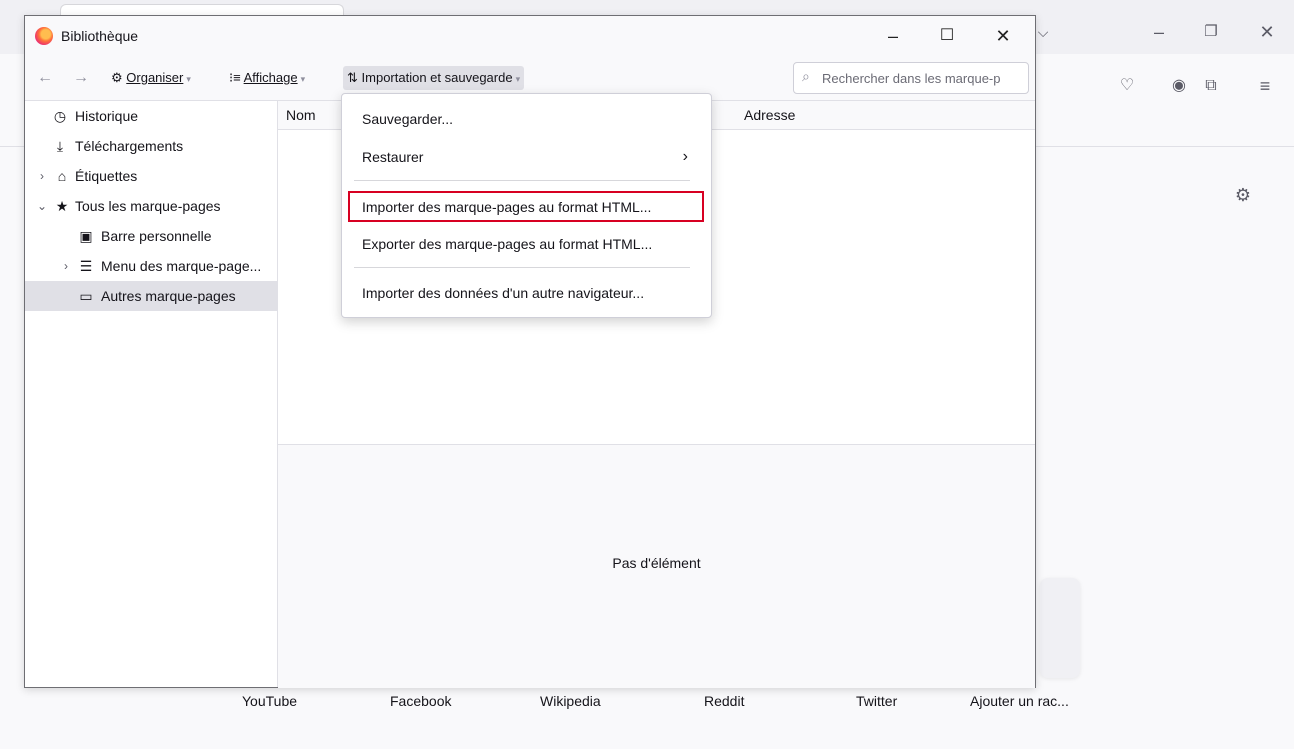 The height and width of the screenshot is (749, 1294). Describe the element at coordinates (393, 157) in the screenshot. I see `menu-item-restore-label: Restaurer` at that location.